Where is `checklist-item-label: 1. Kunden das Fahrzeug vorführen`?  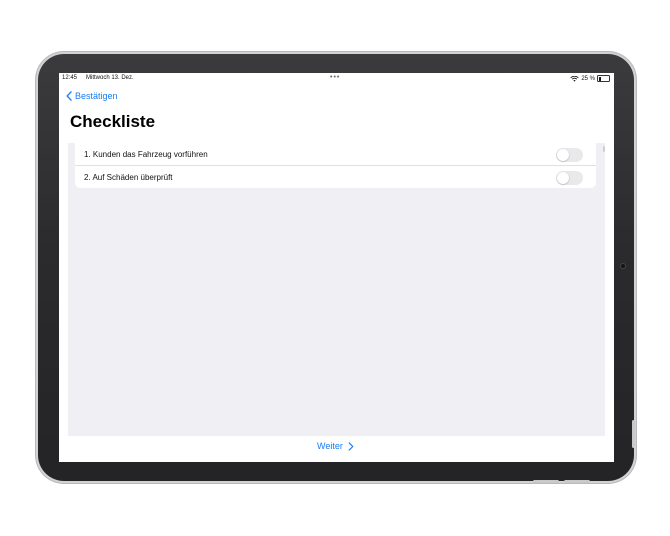
checklist-item-label: 1. Kunden das Fahrzeug vorführen is located at coordinates (146, 154).